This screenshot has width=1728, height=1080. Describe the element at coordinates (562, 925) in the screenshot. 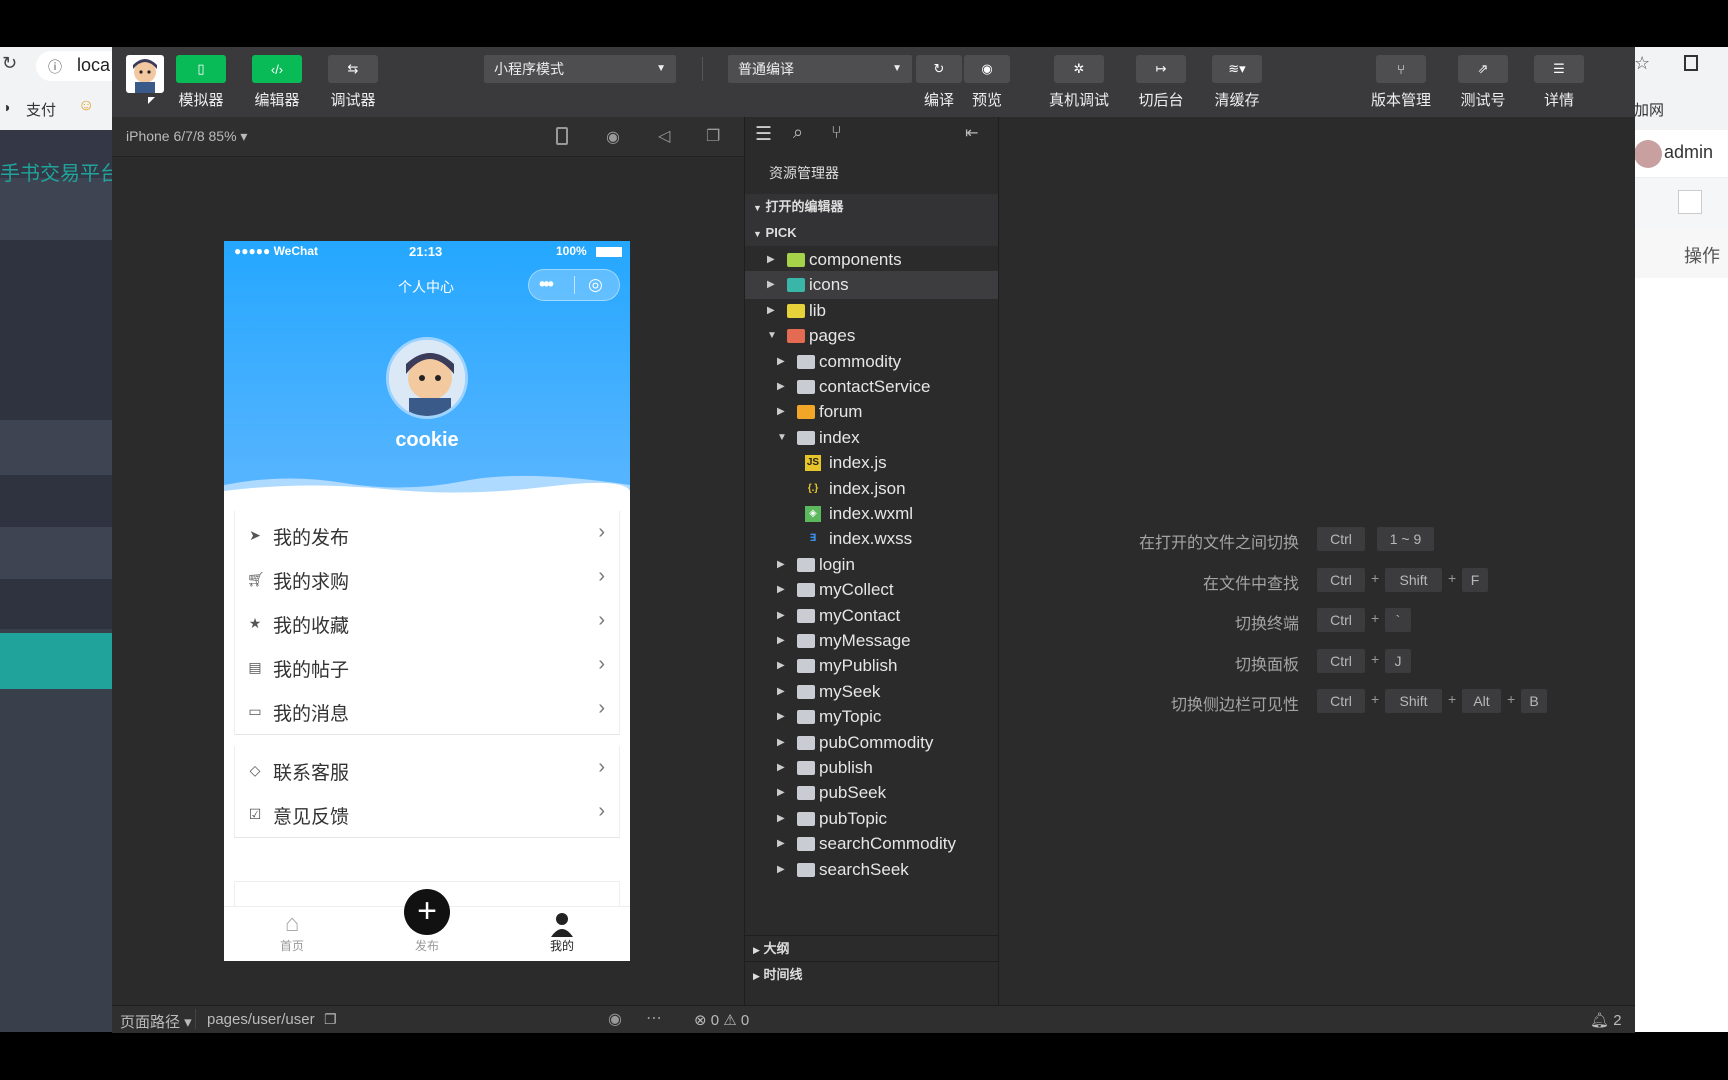

I see `user-icon` at that location.